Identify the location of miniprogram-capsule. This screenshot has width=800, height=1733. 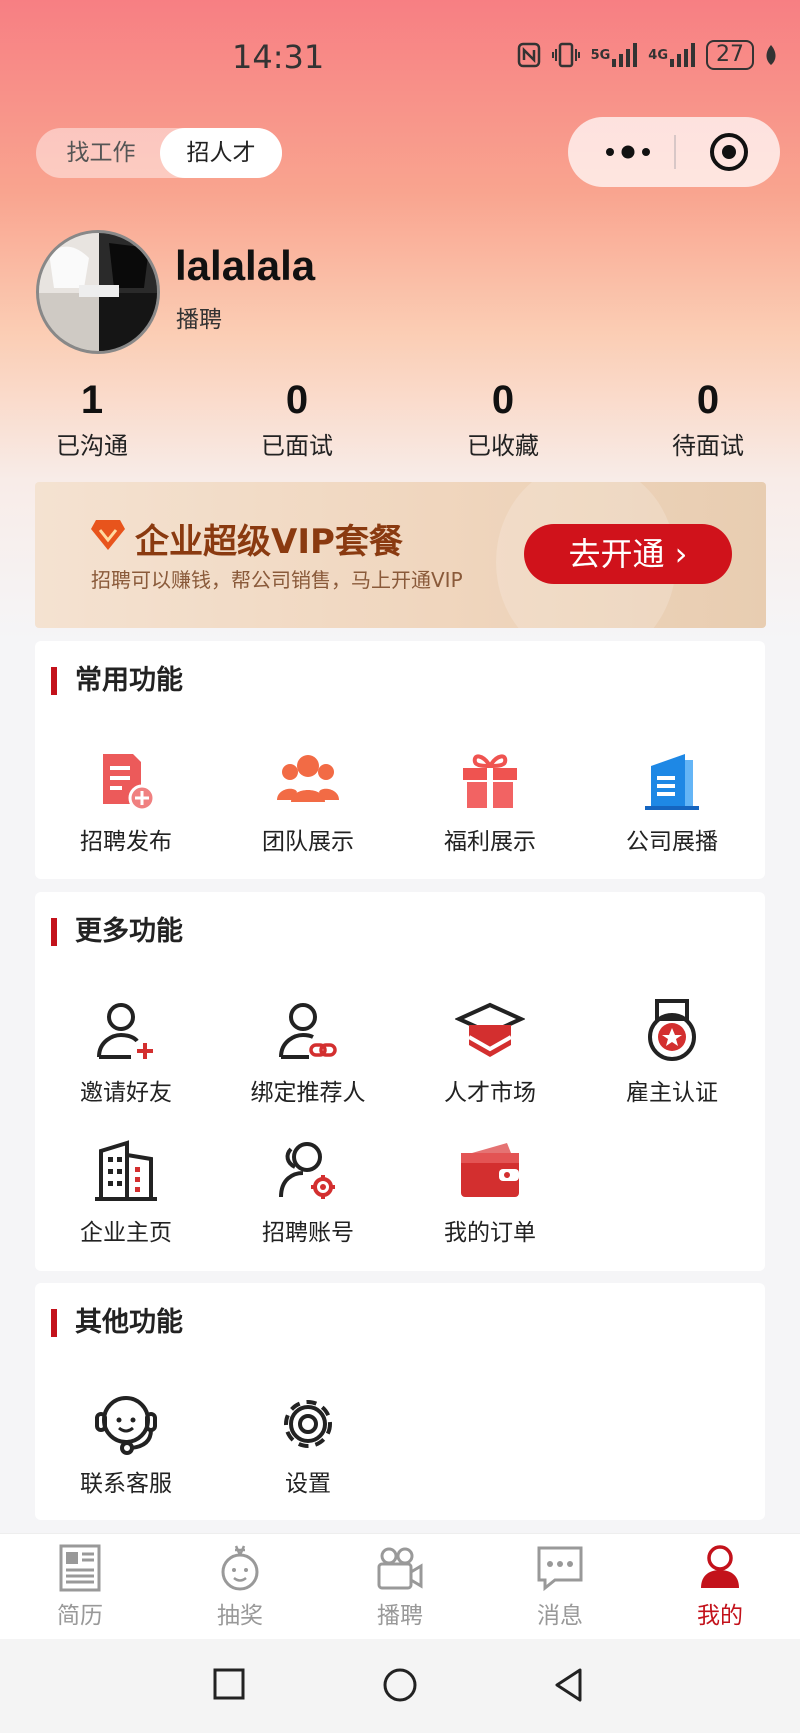
(674, 152).